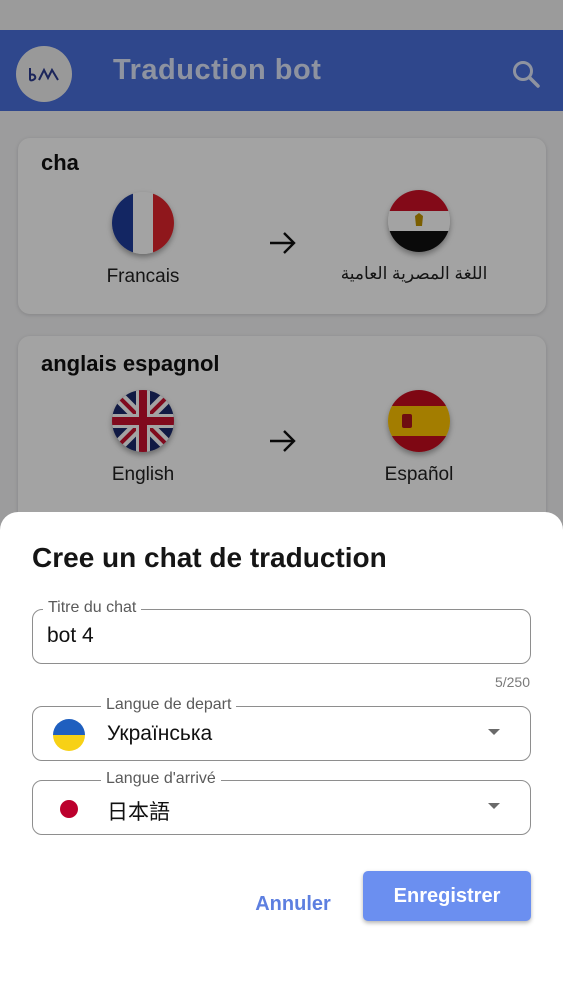 Image resolution: width=563 pixels, height=1000 pixels. What do you see at coordinates (69, 809) in the screenshot?
I see `japan-flag-icon` at bounding box center [69, 809].